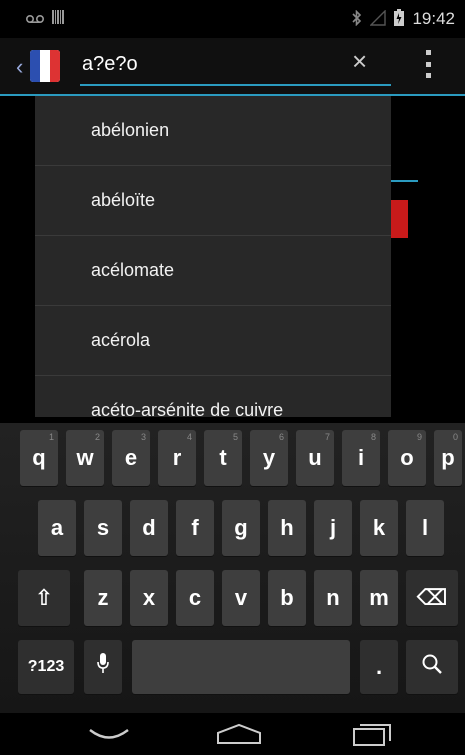 This screenshot has height=755, width=465. I want to click on key-j: j, so click(333, 528).